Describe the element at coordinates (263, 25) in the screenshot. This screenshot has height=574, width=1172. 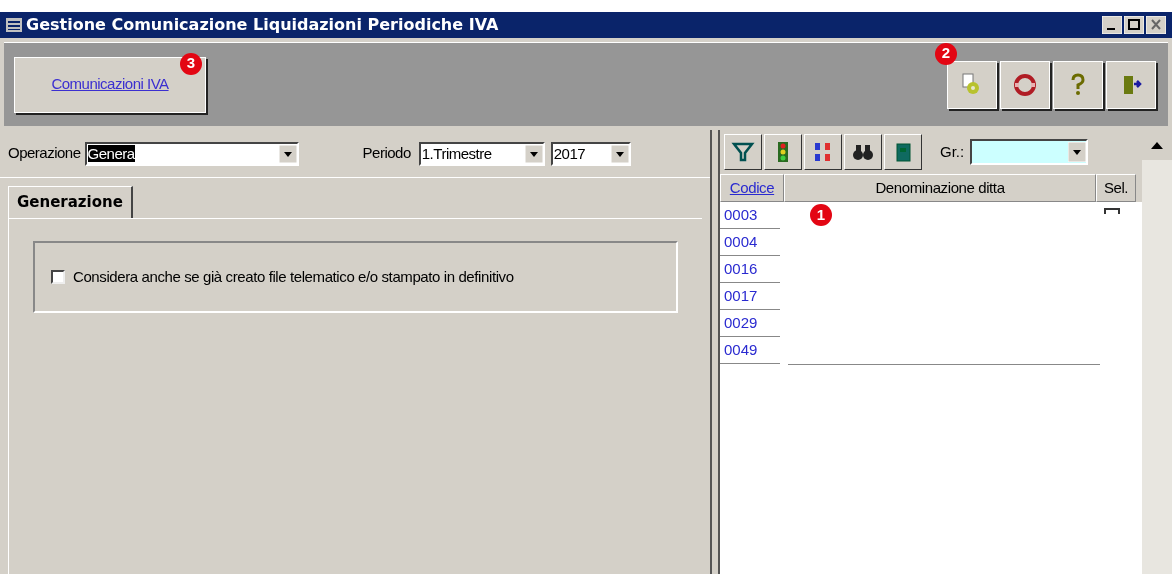
I see `window-title: Gestione Comunicazione Liquidazioni Periodiche IVA` at that location.